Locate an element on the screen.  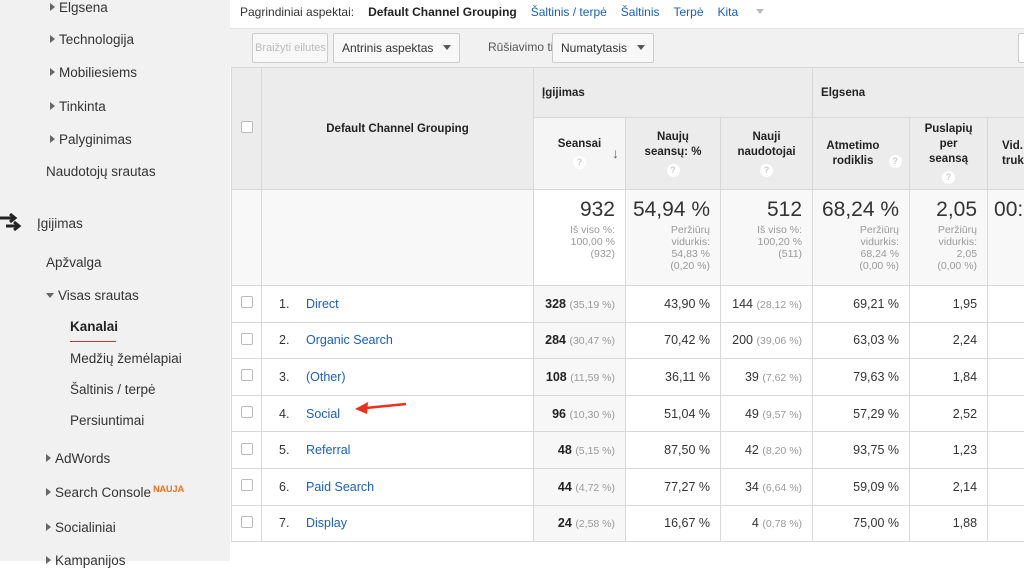
pages-per-session-cell: 1,84 is located at coordinates (949, 377).